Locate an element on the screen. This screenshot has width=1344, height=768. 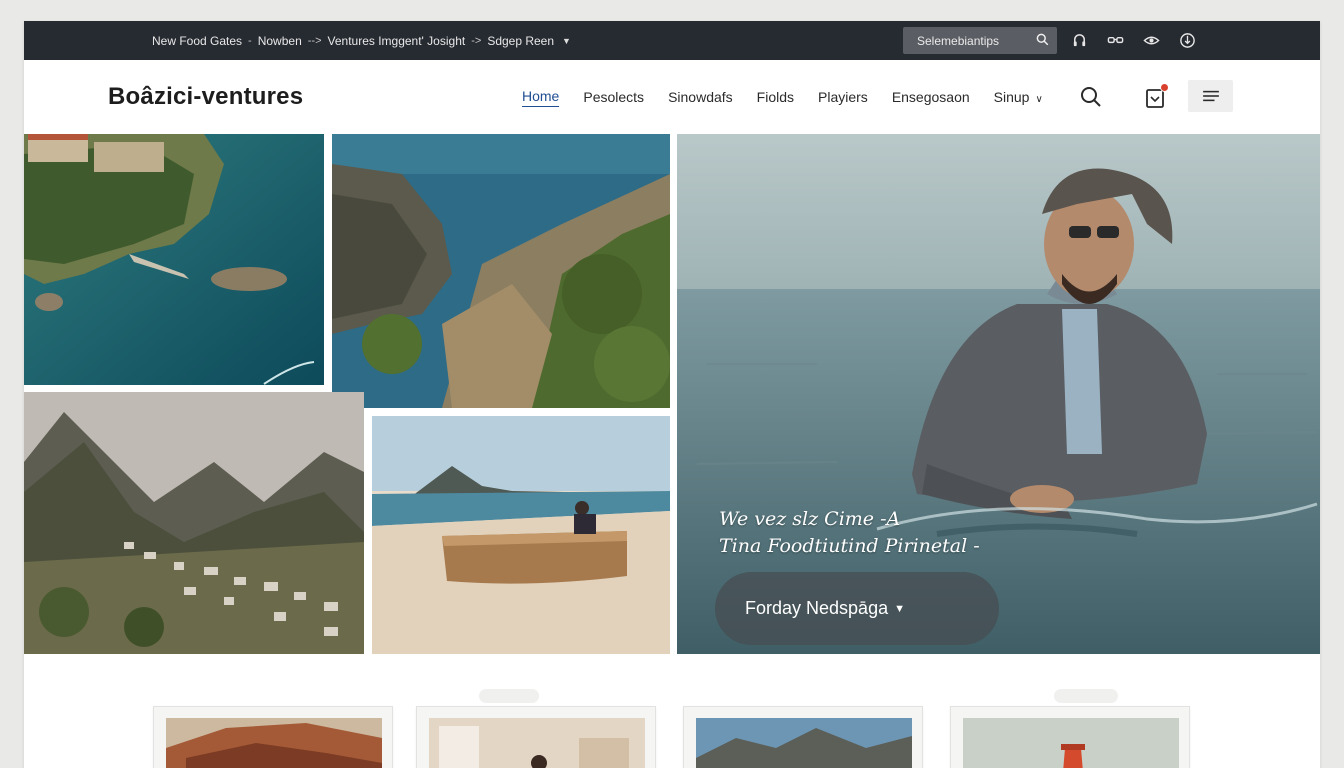
hero-caption-line: Tina Foodtiutind Pirinetal - is located at coordinates (849, 546).